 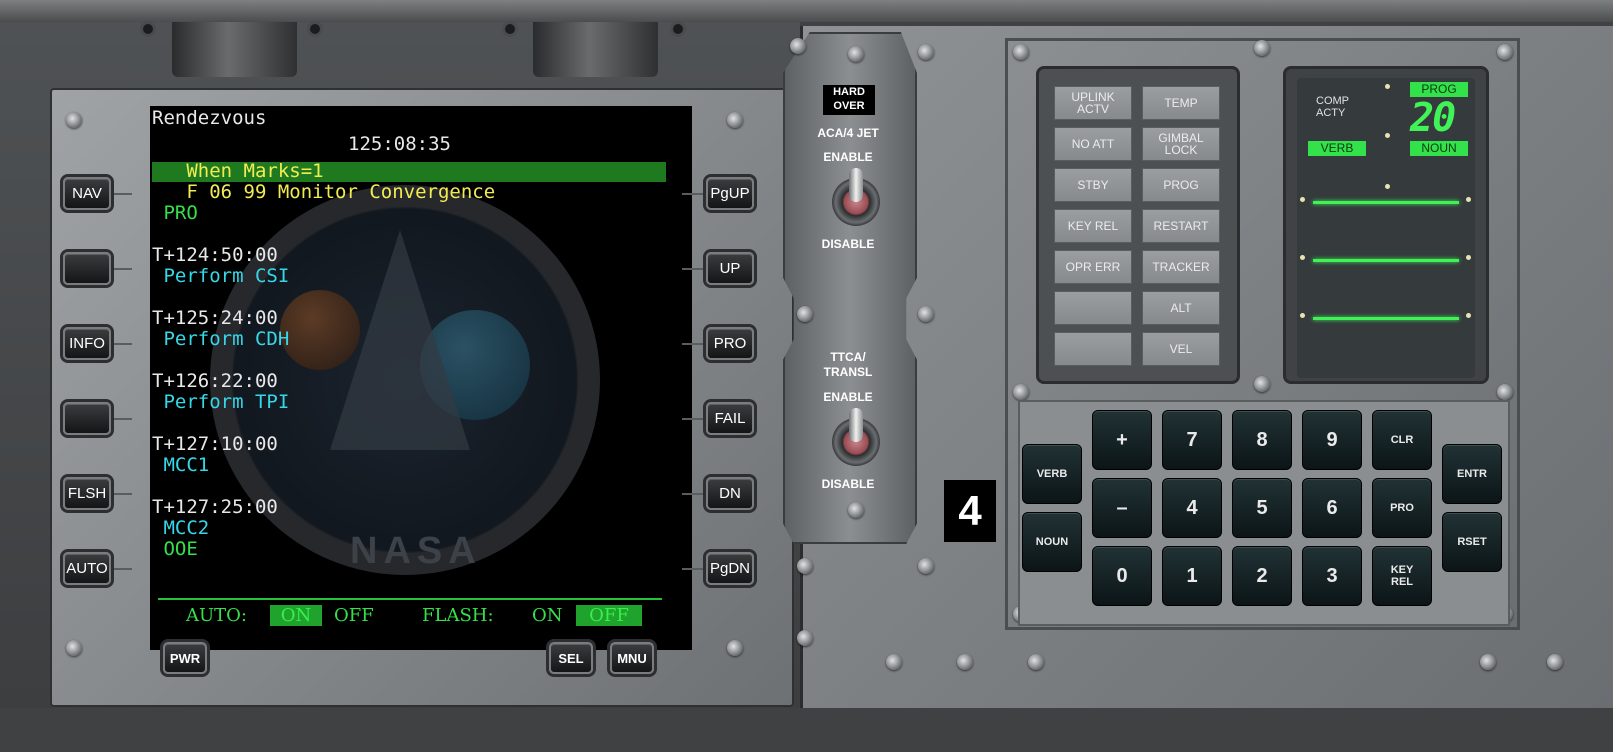 I want to click on rset-key: RSET, so click(x=1472, y=542).